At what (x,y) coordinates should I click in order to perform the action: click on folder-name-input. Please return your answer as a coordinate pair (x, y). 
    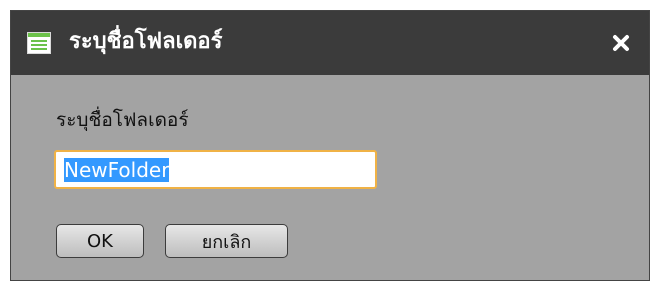
    Looking at the image, I should click on (215, 169).